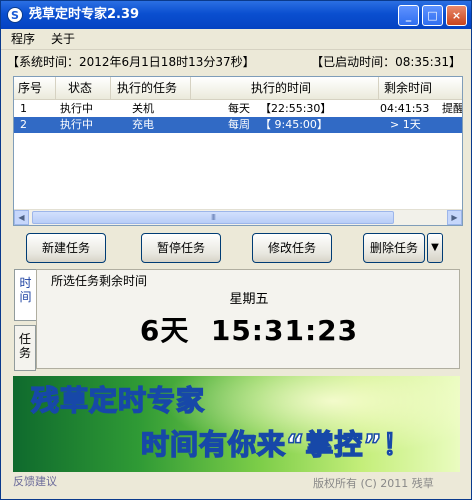 This screenshot has height=500, width=472. I want to click on column-header-index: 序号, so click(35, 88).